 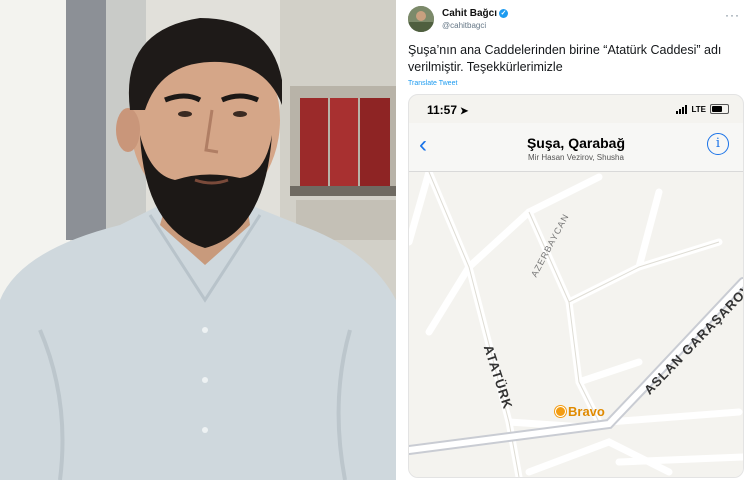 What do you see at coordinates (575, 20) in the screenshot?
I see `tweet-header: Cahit Bağcı ✓ @cahitbagci ···` at bounding box center [575, 20].